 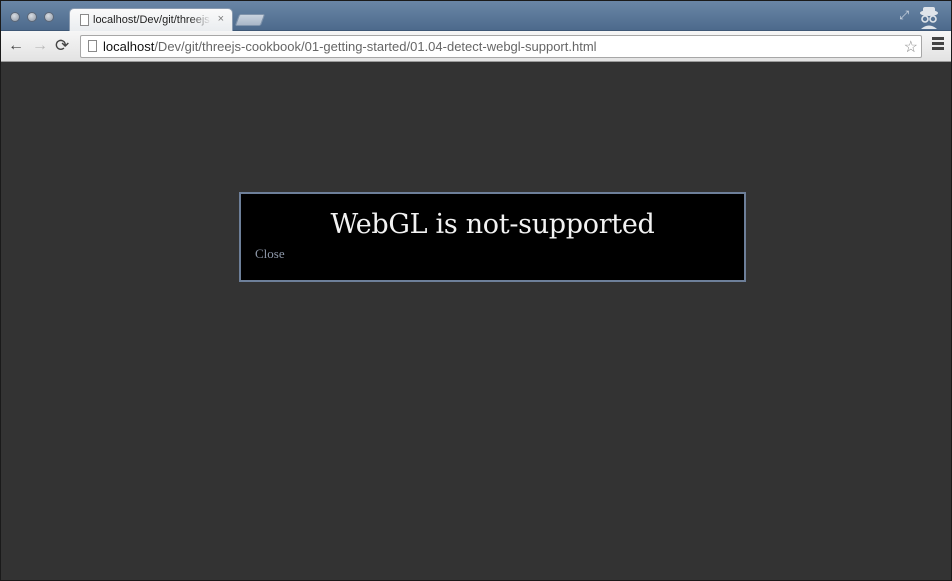 I want to click on close-link: Close, so click(x=270, y=254).